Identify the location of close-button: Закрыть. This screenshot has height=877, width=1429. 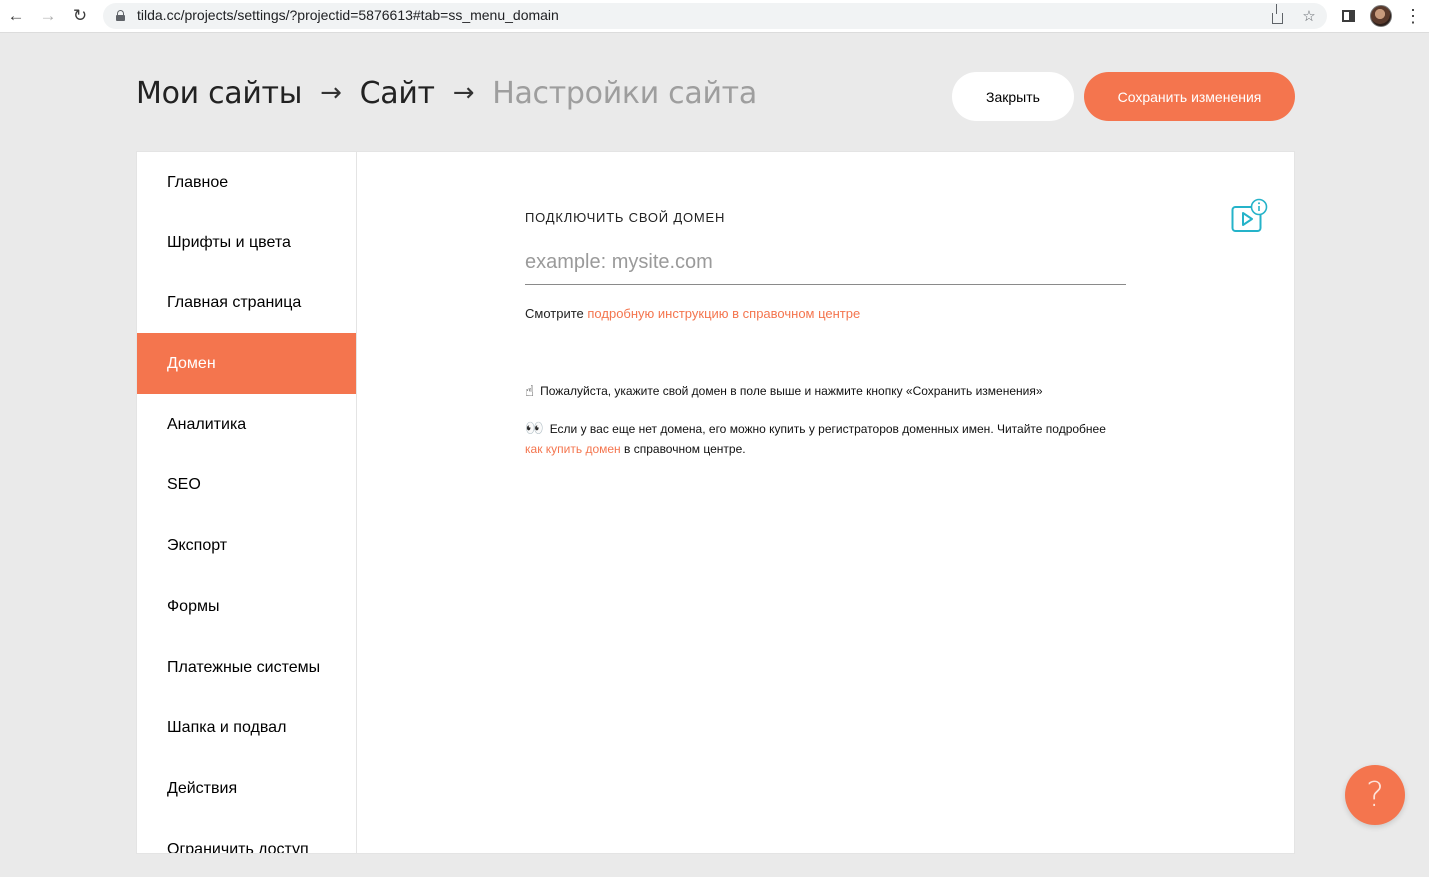
(1013, 96).